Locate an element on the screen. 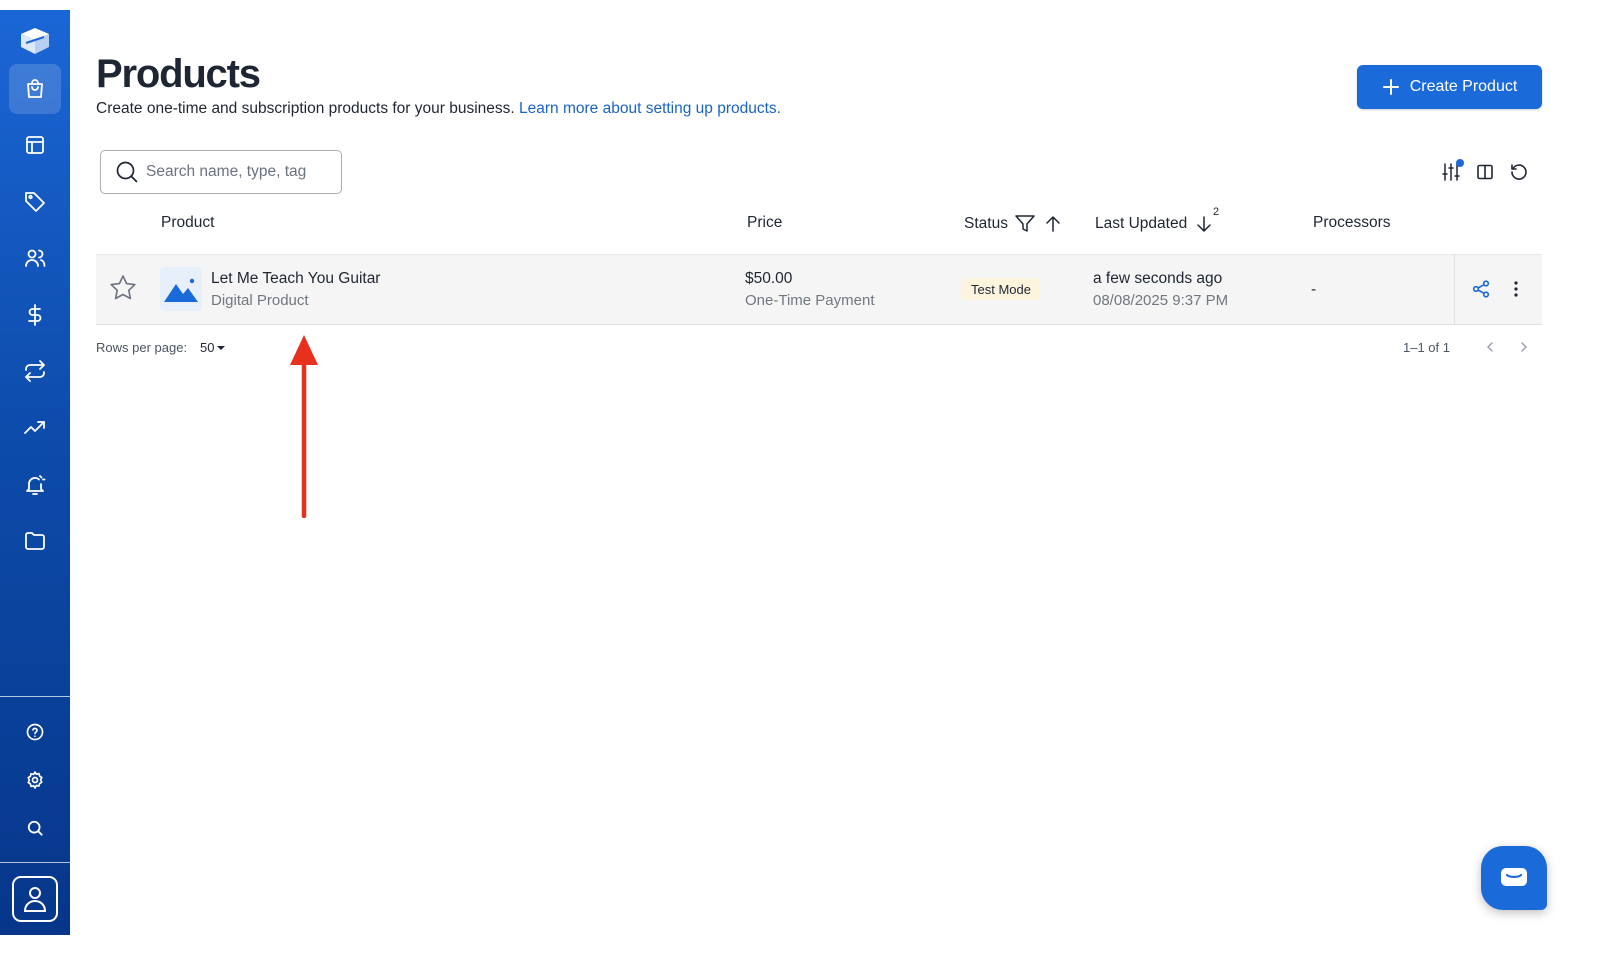 The width and height of the screenshot is (1600, 953). sidebar-item-help is located at coordinates (35, 732).